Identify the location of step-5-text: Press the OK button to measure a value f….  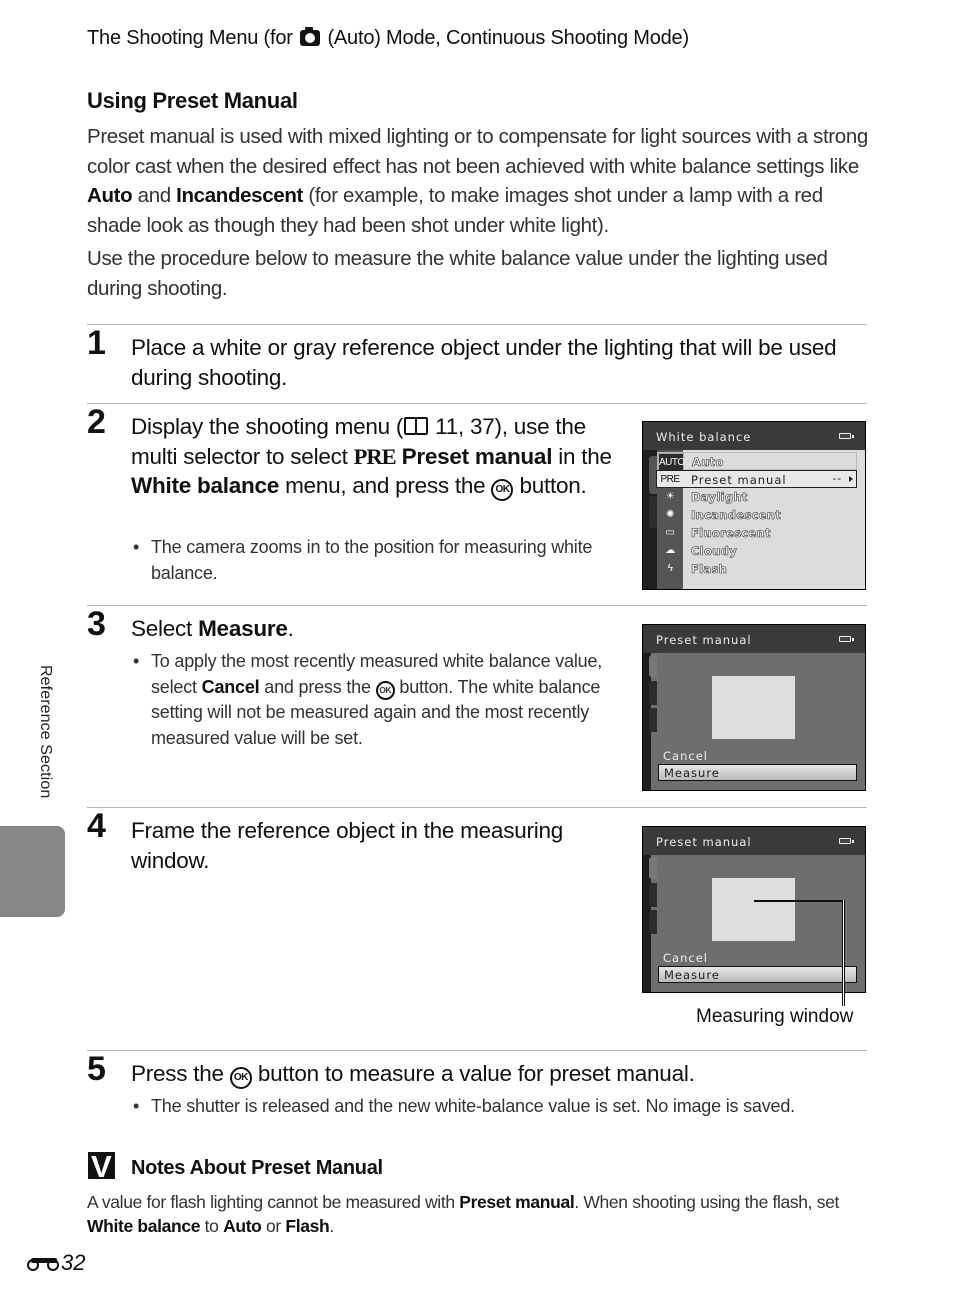
(413, 1074).